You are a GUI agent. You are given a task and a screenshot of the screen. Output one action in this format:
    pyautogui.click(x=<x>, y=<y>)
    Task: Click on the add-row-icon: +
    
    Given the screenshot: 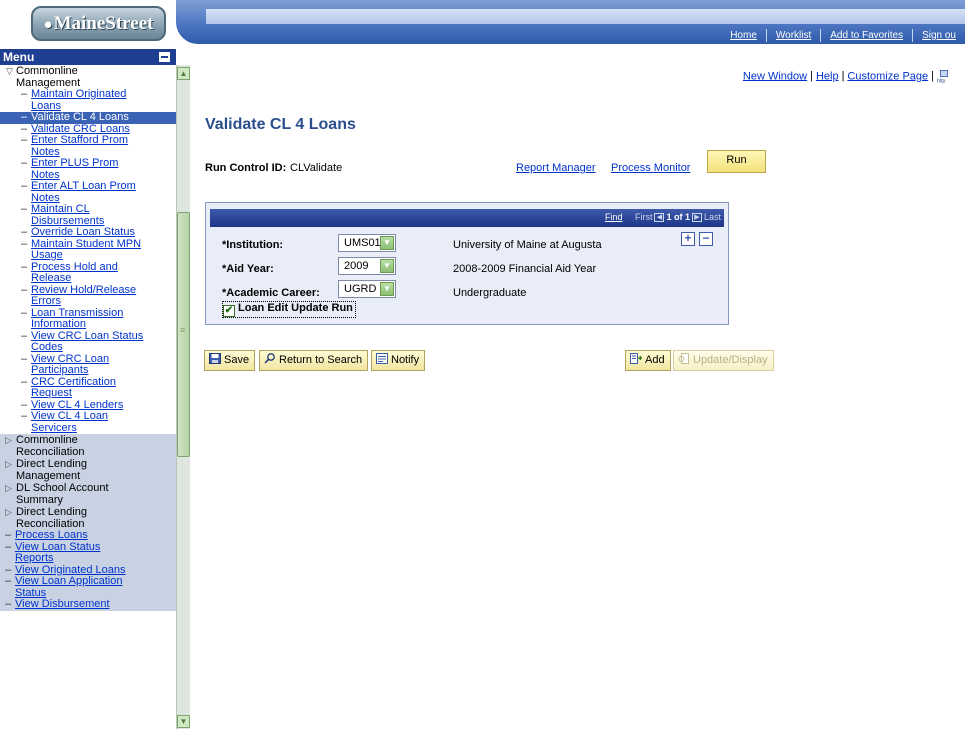 What is the action you would take?
    pyautogui.click(x=688, y=239)
    